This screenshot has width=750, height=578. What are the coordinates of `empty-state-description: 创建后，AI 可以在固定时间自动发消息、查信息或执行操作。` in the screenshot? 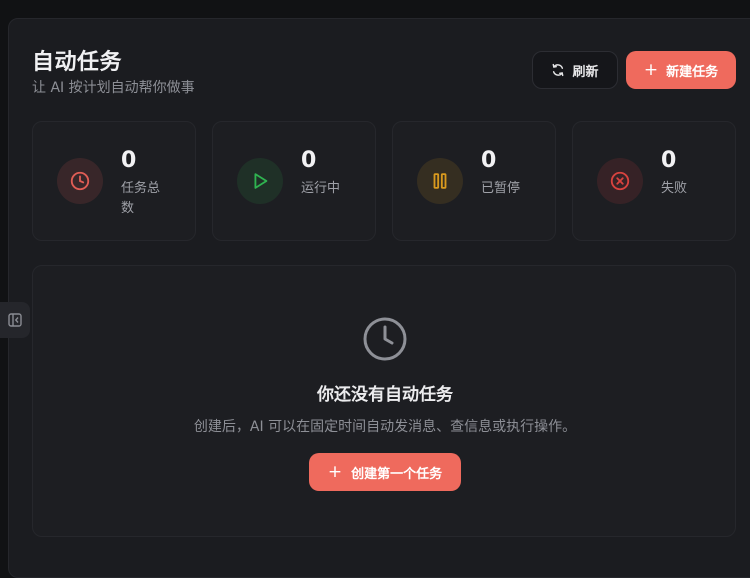 It's located at (385, 427).